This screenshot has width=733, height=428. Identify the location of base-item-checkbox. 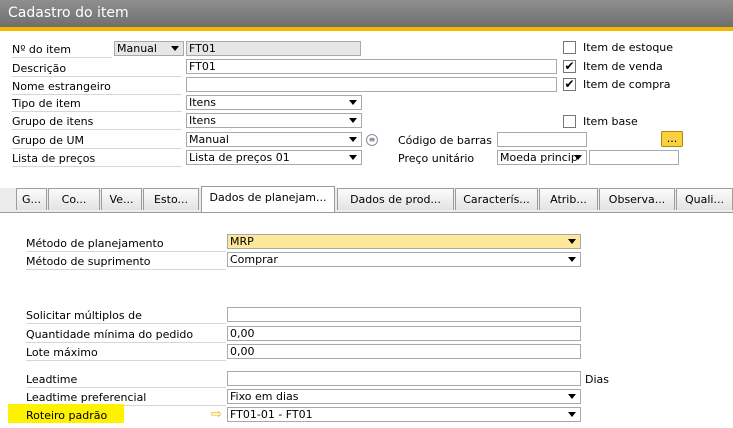
(569, 121).